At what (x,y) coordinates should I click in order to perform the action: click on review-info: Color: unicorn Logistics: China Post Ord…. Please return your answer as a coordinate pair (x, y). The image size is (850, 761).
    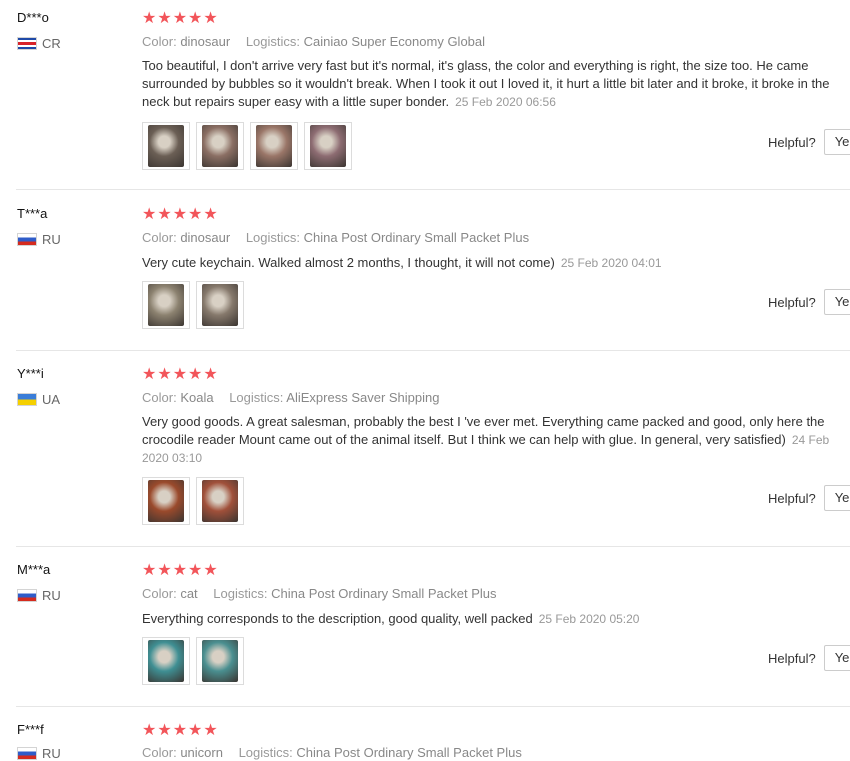
    Looking at the image, I should click on (338, 752).